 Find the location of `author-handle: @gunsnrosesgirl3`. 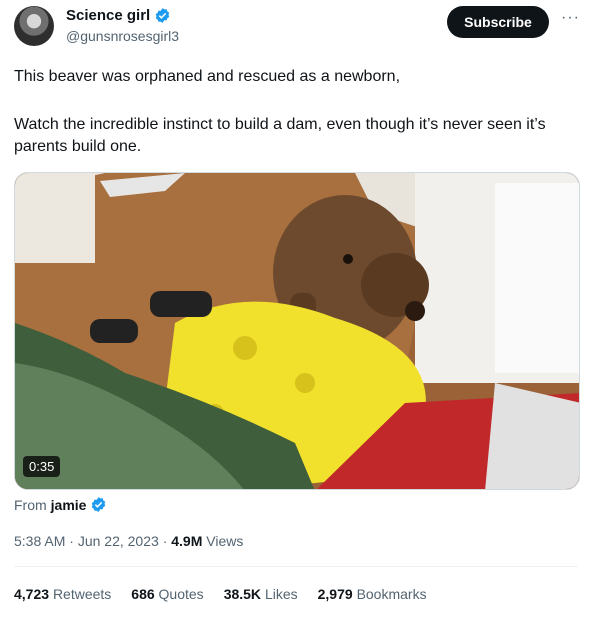

author-handle: @gunsnrosesgirl3 is located at coordinates (122, 36).